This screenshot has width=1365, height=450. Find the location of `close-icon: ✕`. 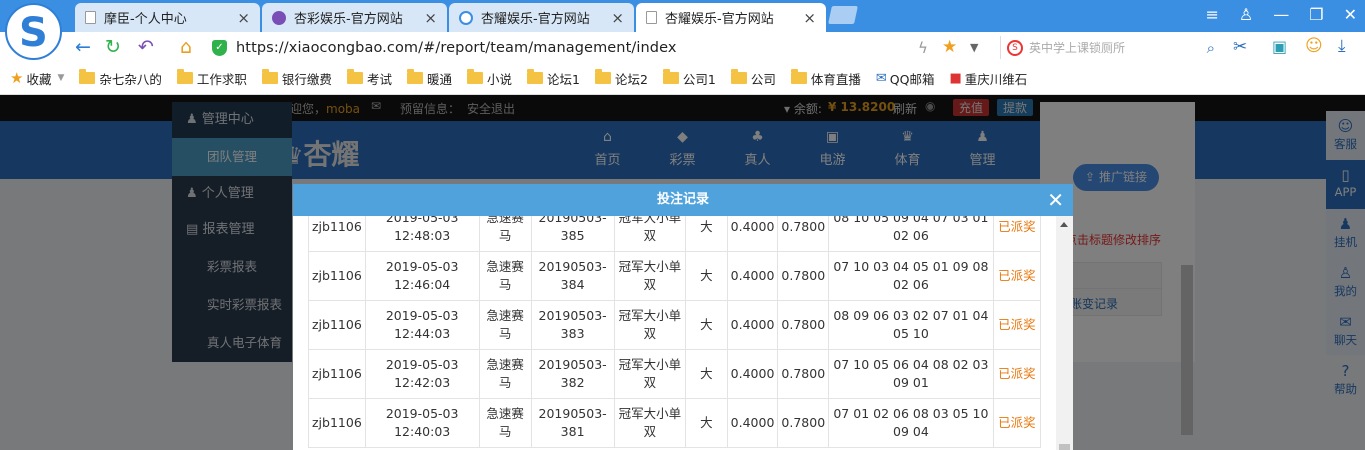

close-icon: ✕ is located at coordinates (1055, 200).